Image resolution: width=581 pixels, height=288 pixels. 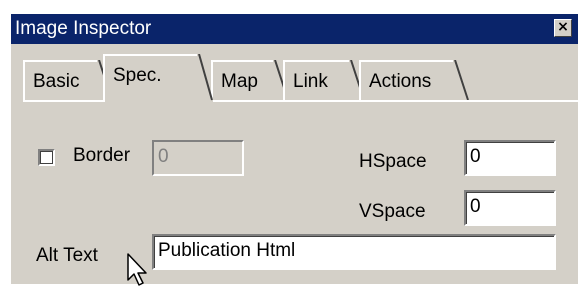 I want to click on border-field: 0, so click(x=198, y=158).